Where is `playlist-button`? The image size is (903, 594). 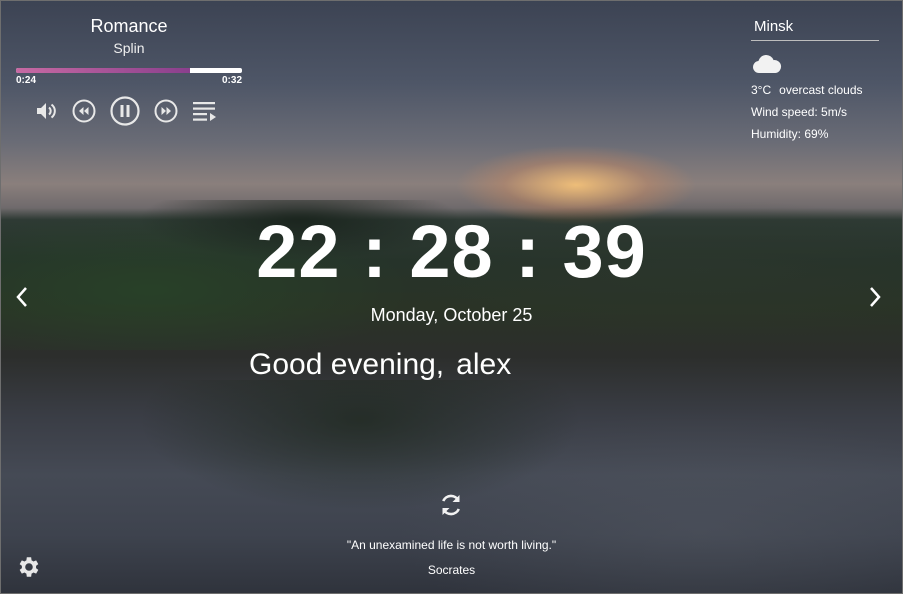 playlist-button is located at coordinates (205, 111).